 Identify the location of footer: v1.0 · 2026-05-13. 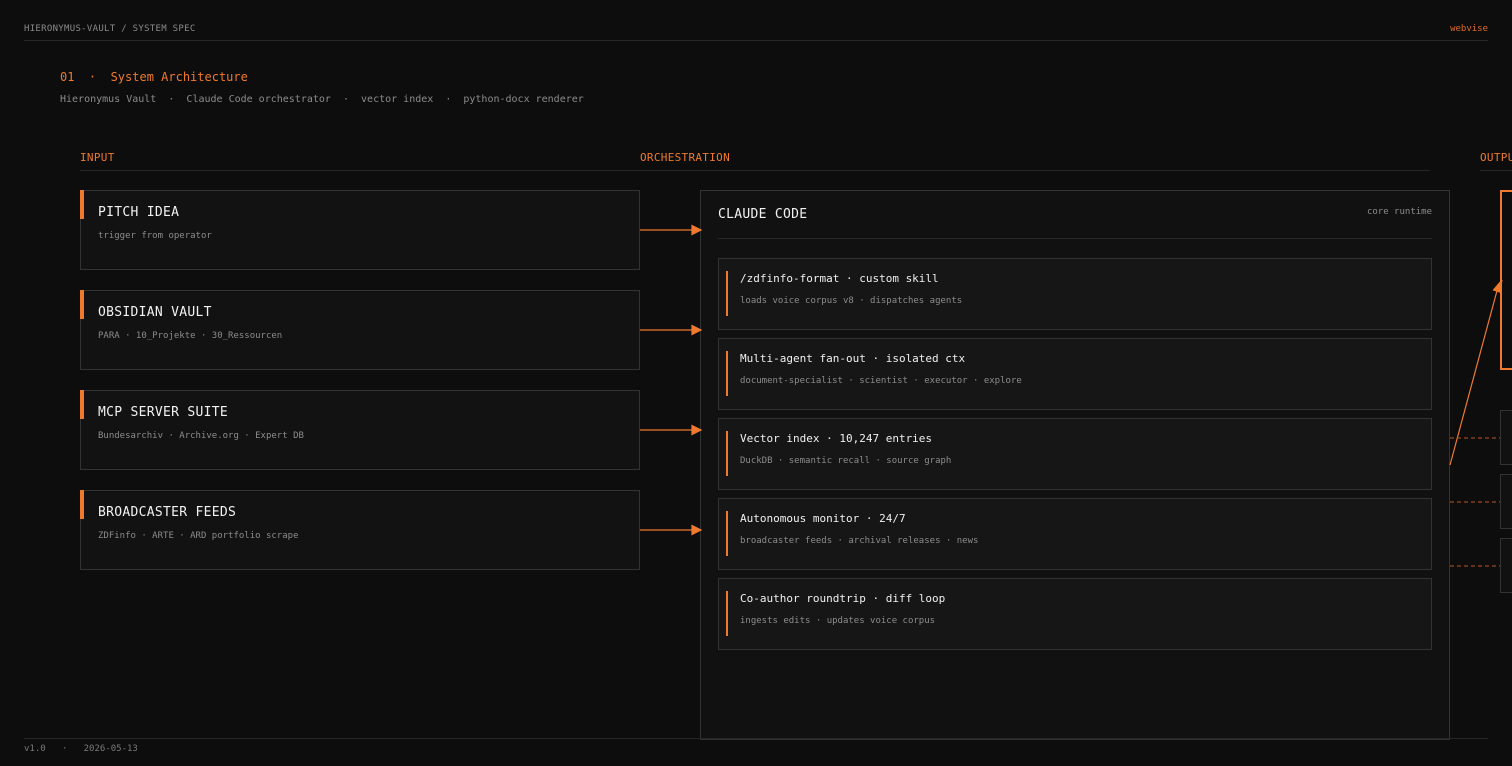
(81, 749).